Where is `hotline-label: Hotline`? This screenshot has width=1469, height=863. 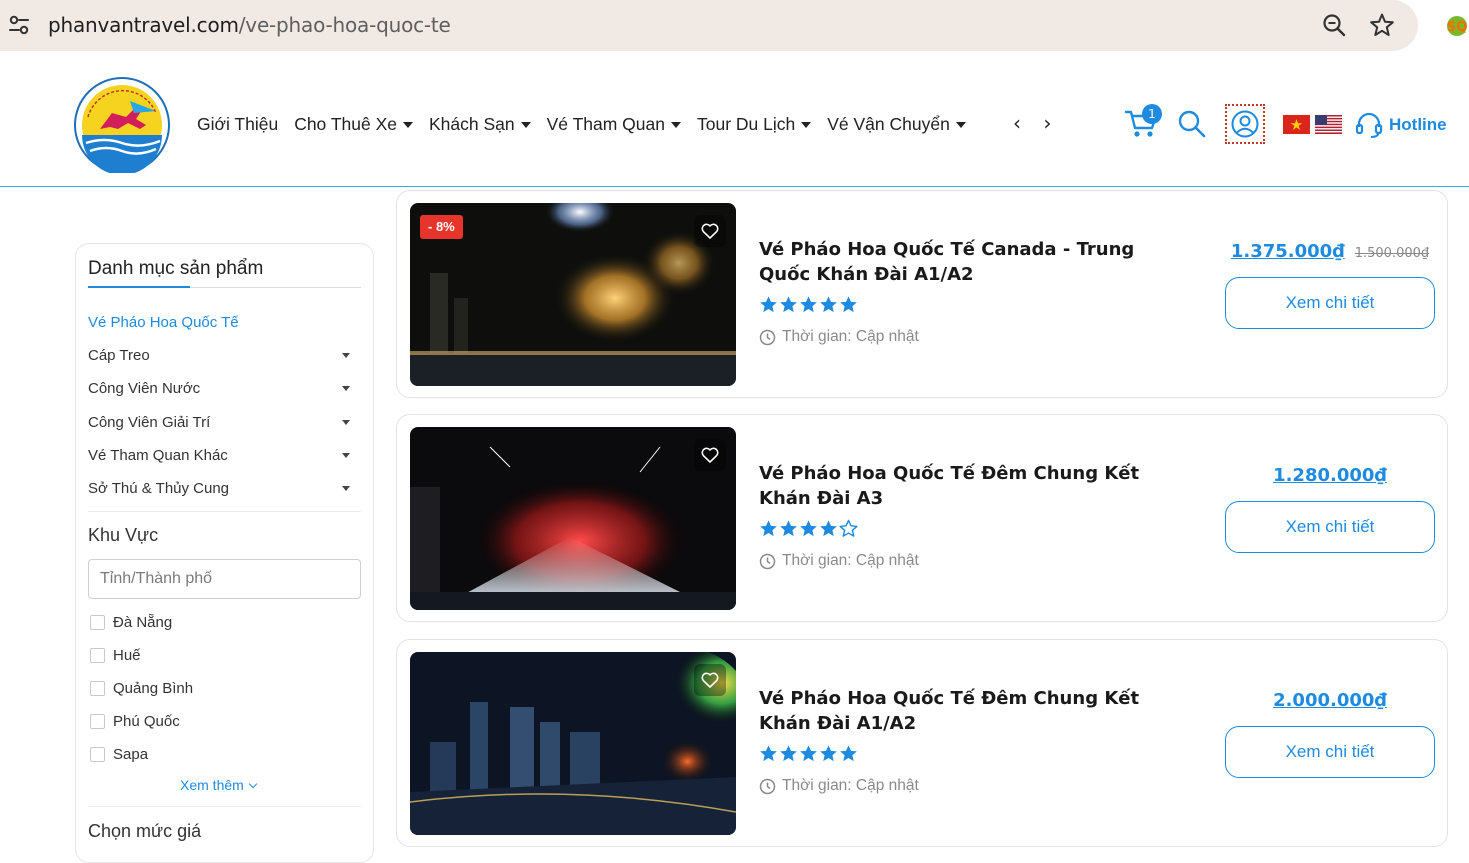
hotline-label: Hotline is located at coordinates (1418, 124).